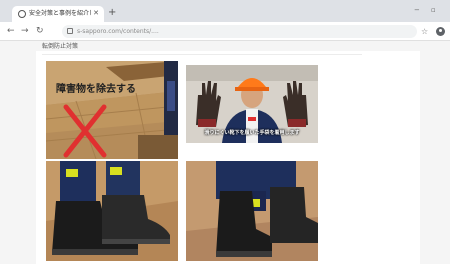 The image size is (450, 264). I want to click on tab-strip: 安全対策と事例を紹介します ✕ + − ▫, so click(225, 11).